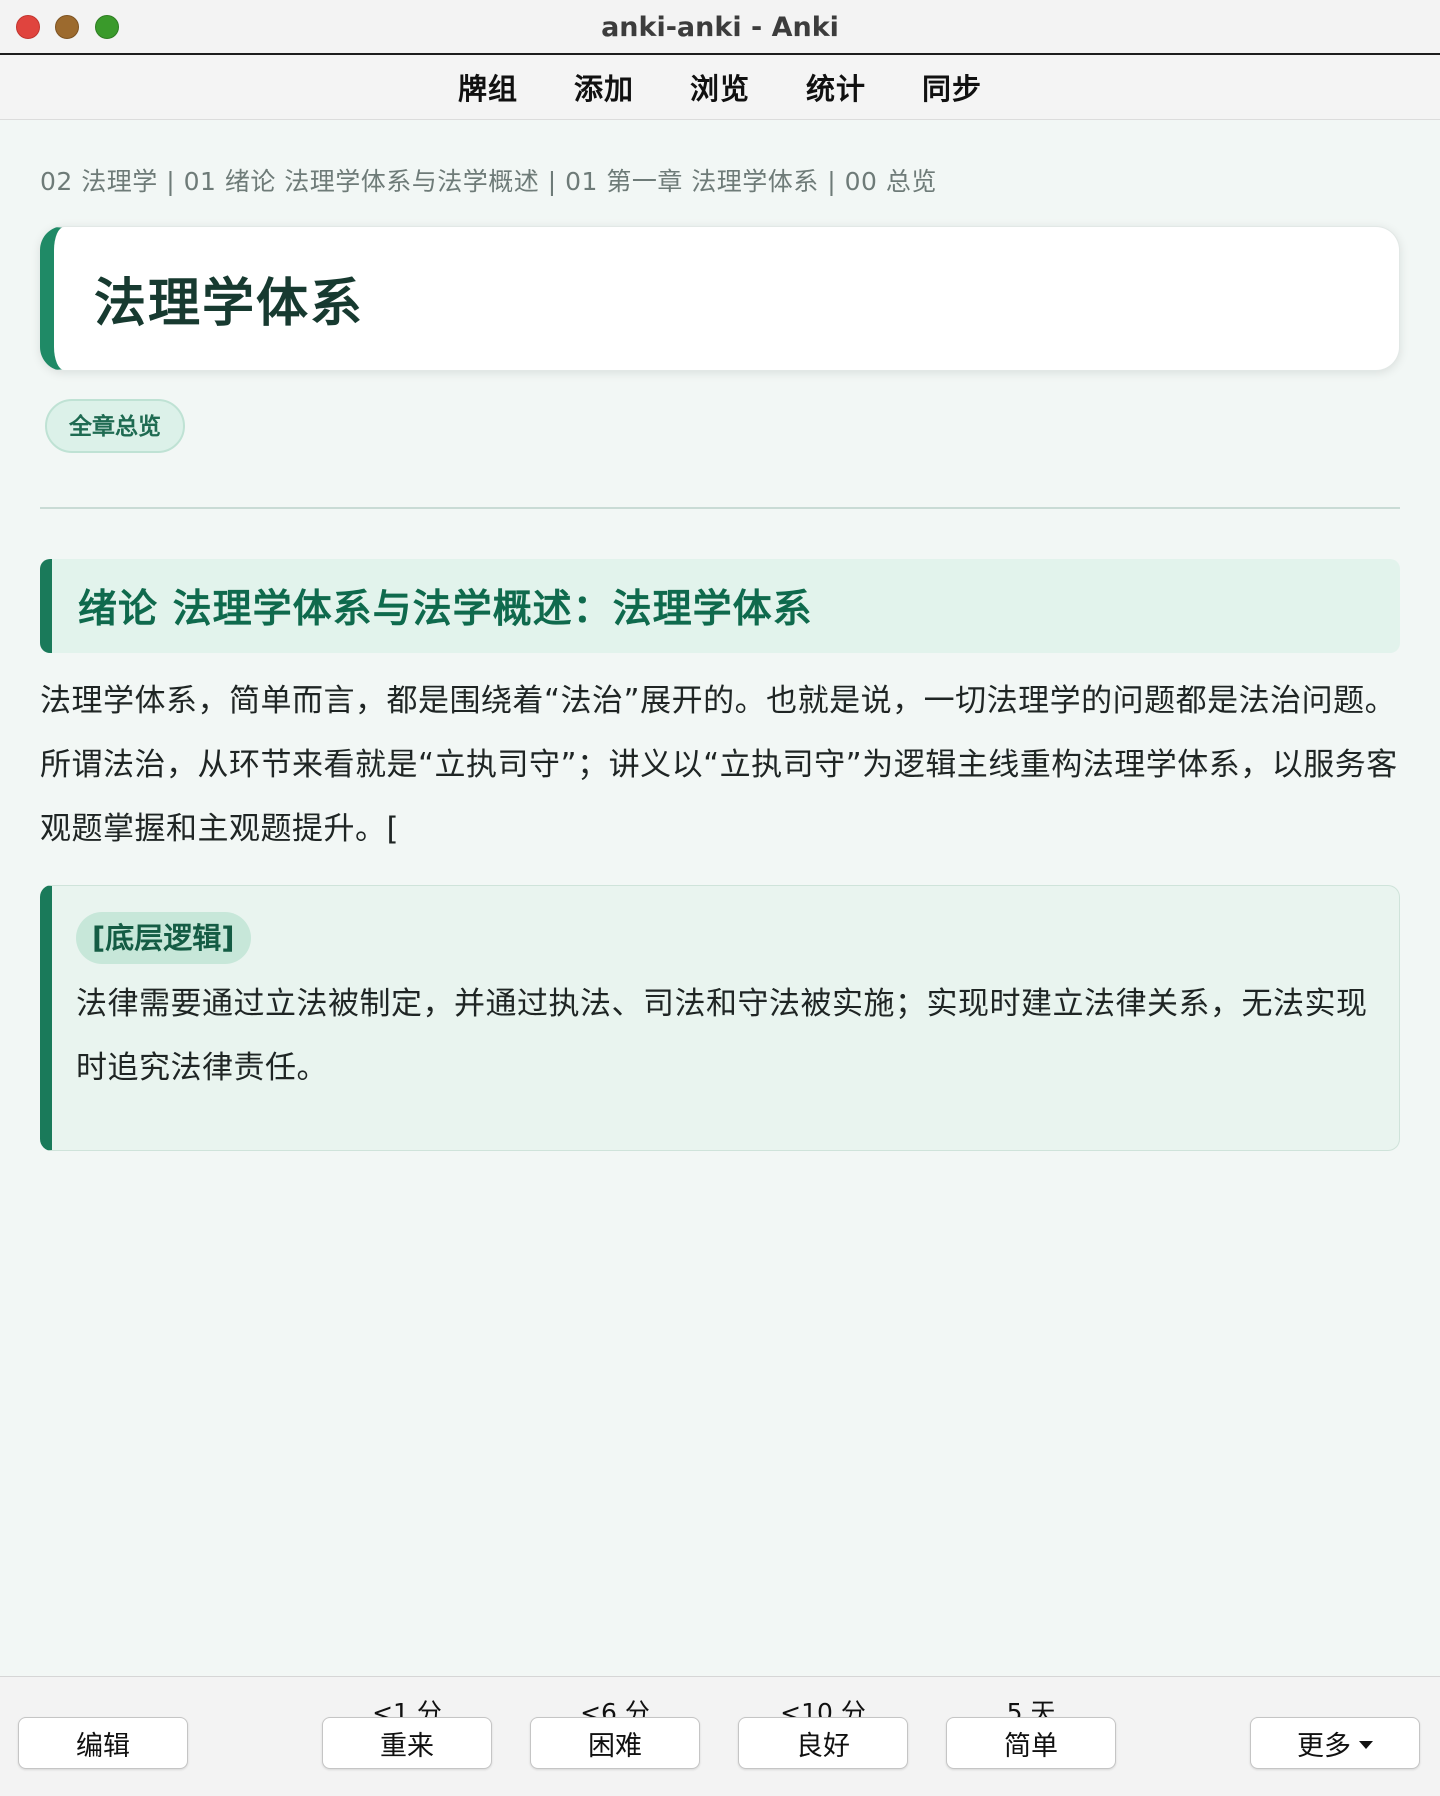 The image size is (1440, 1796). What do you see at coordinates (1031, 1743) in the screenshot?
I see `easy-button: 简单` at bounding box center [1031, 1743].